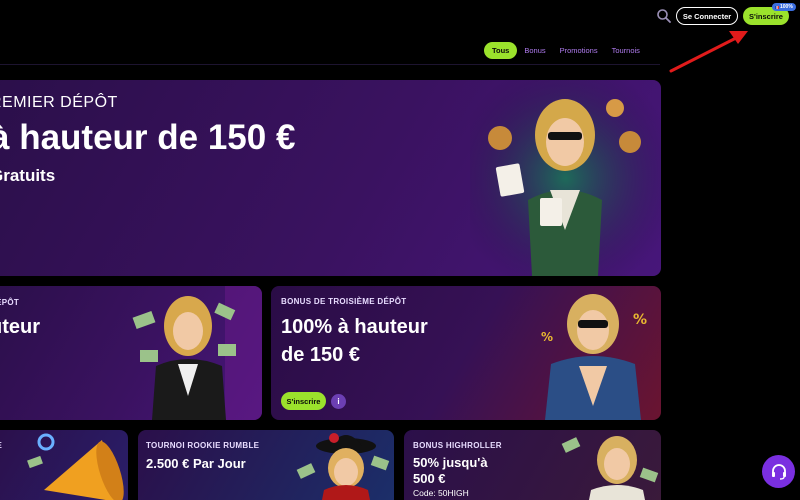 The height and width of the screenshot is (500, 800). I want to click on card5-kicker: TOURNOI ROOKIE RUMBLE, so click(203, 445).